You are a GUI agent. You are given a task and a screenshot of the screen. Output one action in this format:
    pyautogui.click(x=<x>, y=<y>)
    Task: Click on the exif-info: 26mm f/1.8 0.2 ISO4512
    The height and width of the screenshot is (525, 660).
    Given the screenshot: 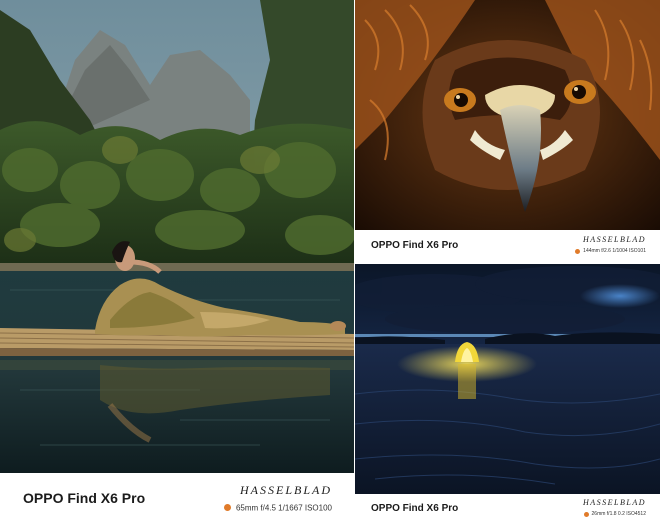 What is the action you would take?
    pyautogui.click(x=614, y=514)
    